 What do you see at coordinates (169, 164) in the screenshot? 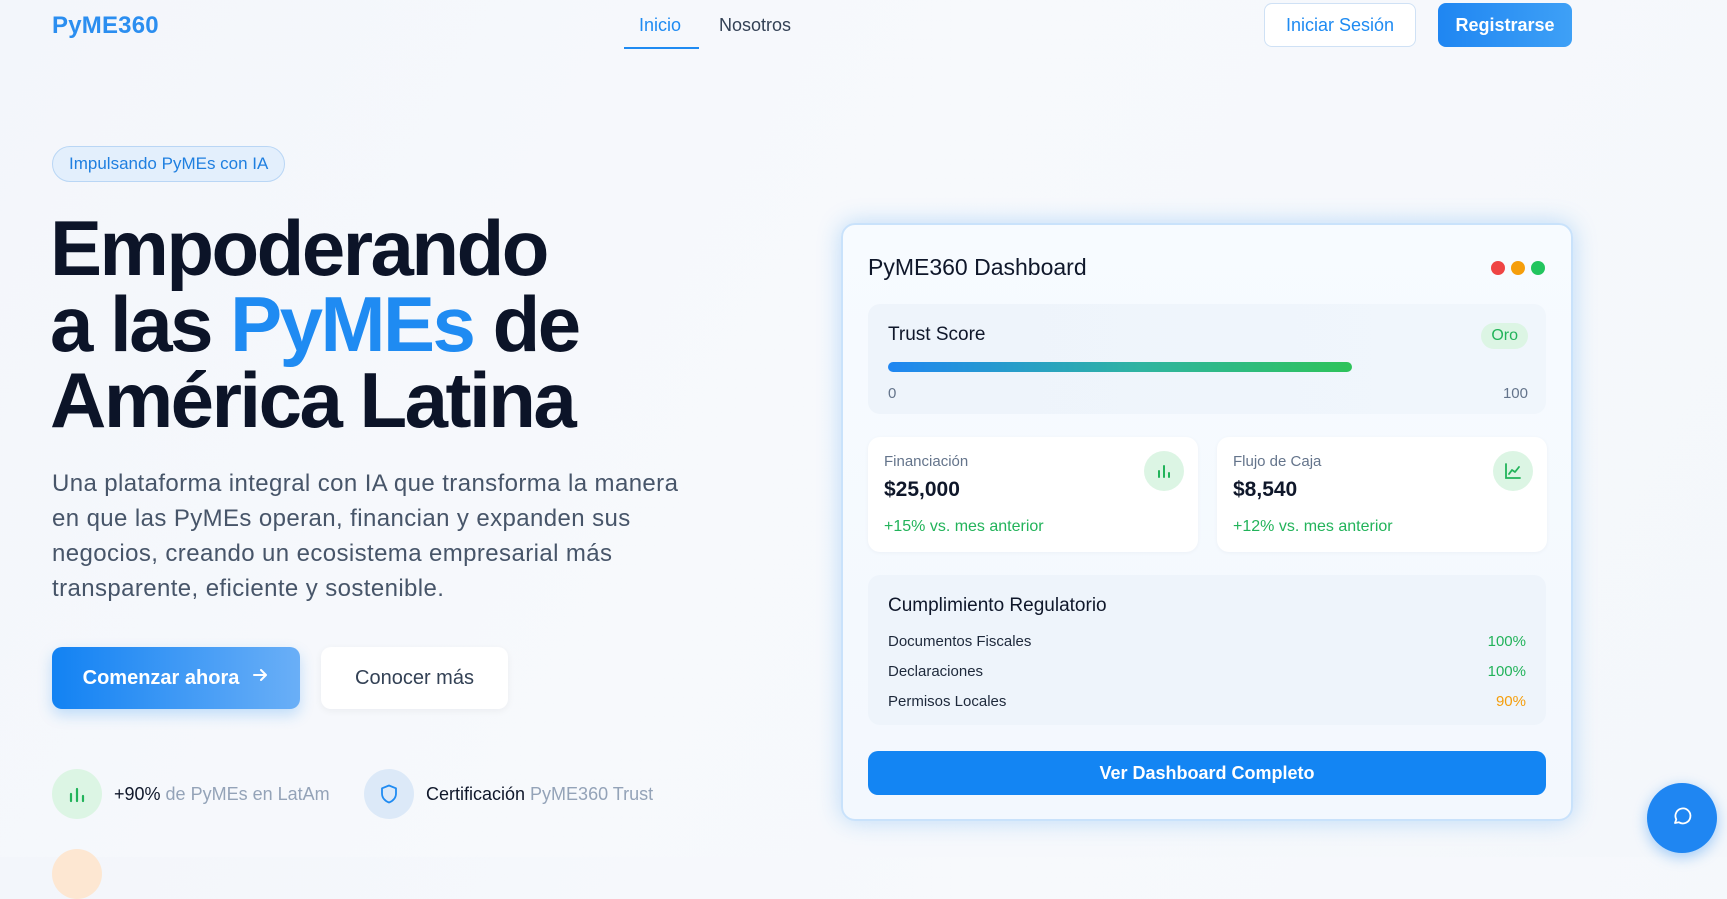
I see `hero-pill-badge: Impulsando PyMEs con IA` at bounding box center [169, 164].